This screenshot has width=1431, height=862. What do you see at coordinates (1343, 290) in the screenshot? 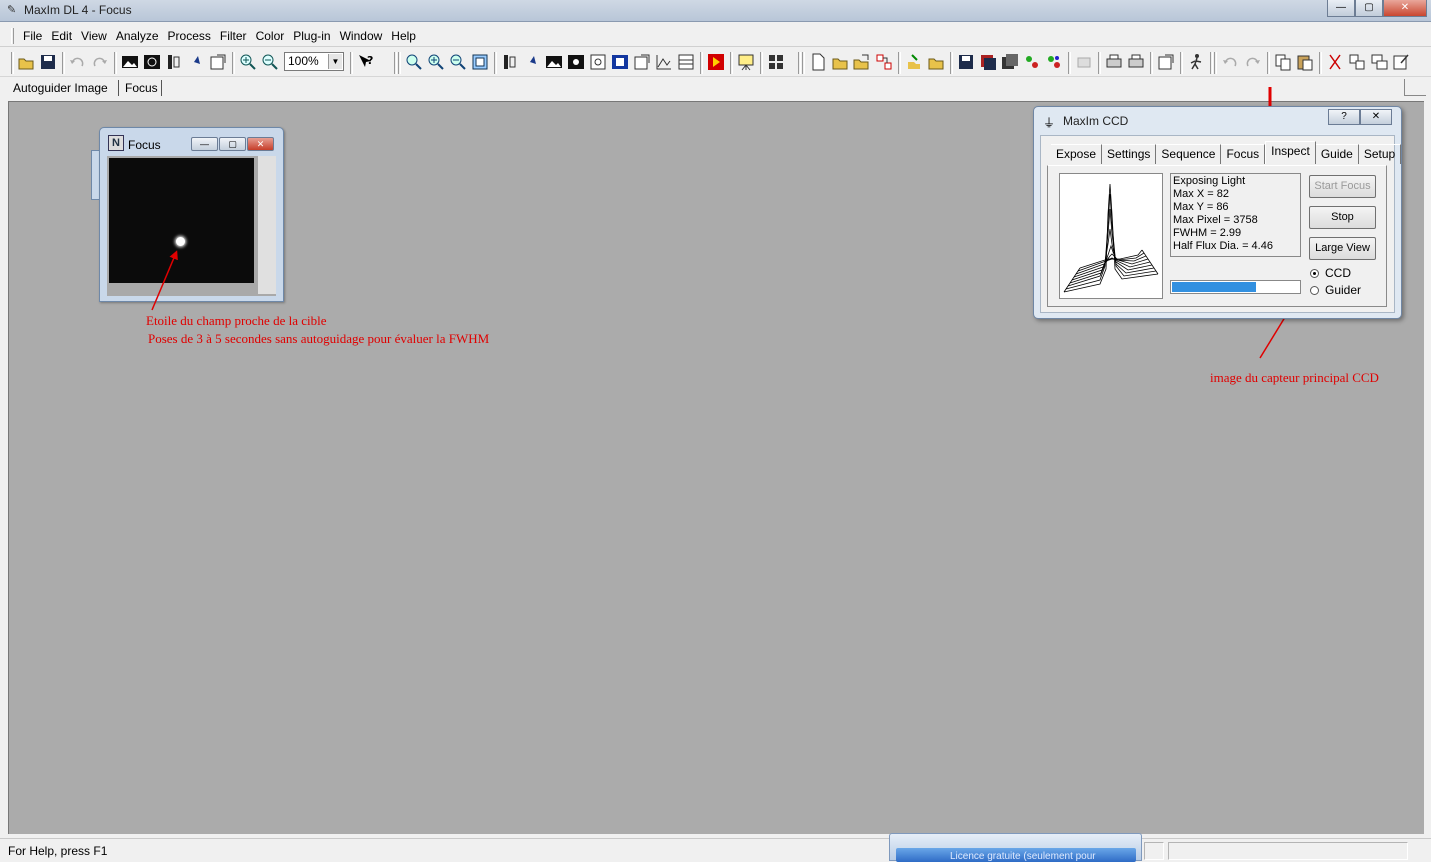
I see `guider-radio-label: Guider` at bounding box center [1343, 290].